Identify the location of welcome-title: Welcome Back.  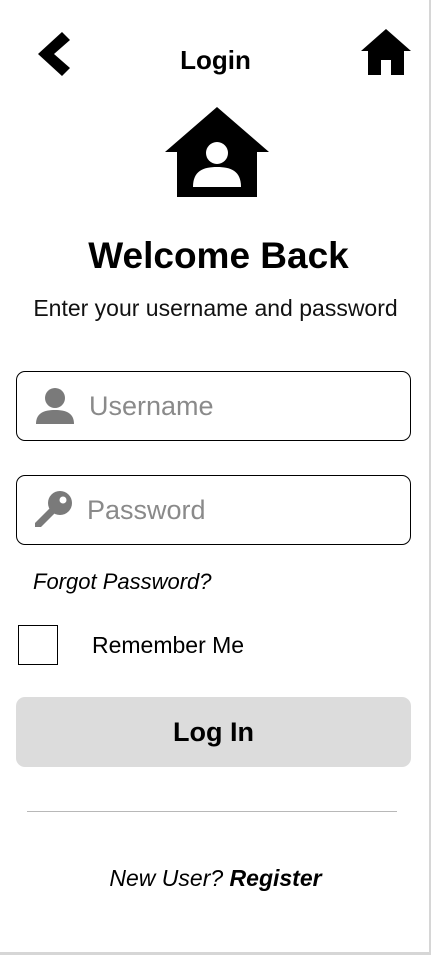
(218, 255).